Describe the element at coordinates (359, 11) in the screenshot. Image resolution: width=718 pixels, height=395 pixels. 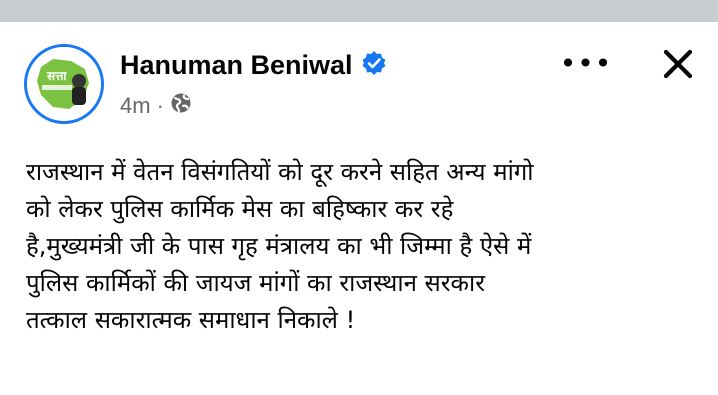
I see `top-divider-strip` at that location.